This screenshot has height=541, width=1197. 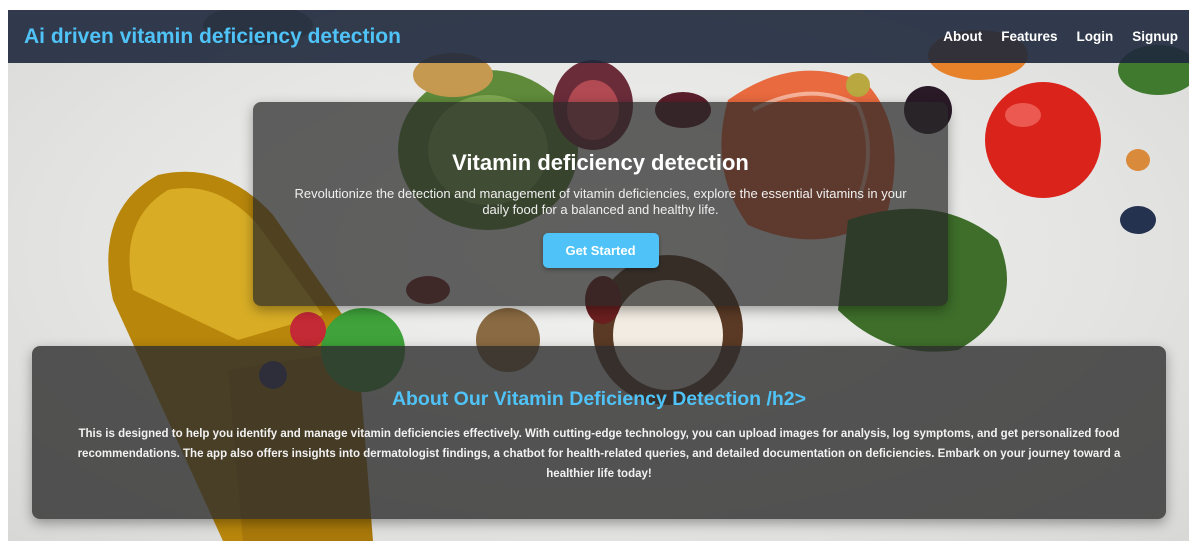 What do you see at coordinates (1043, 140) in the screenshot?
I see `tomato` at bounding box center [1043, 140].